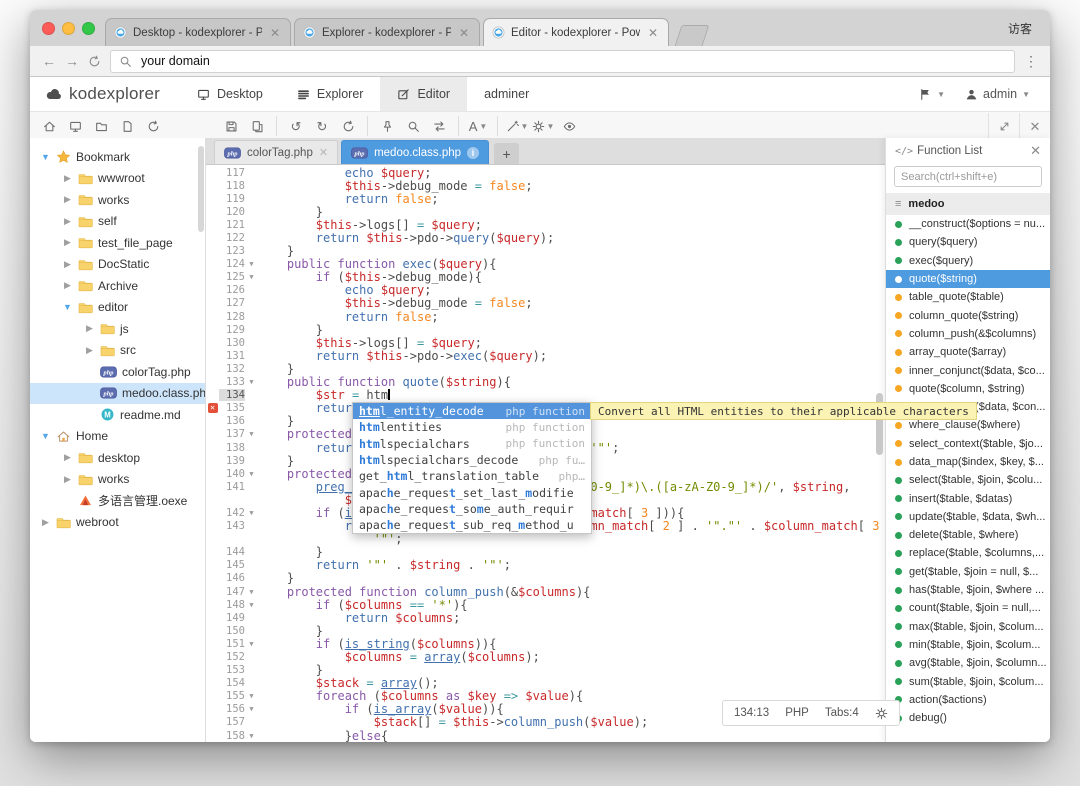 The image size is (1080, 786). Describe the element at coordinates (472, 427) in the screenshot. I see `autocomplete-item: htmlentities php function` at that location.